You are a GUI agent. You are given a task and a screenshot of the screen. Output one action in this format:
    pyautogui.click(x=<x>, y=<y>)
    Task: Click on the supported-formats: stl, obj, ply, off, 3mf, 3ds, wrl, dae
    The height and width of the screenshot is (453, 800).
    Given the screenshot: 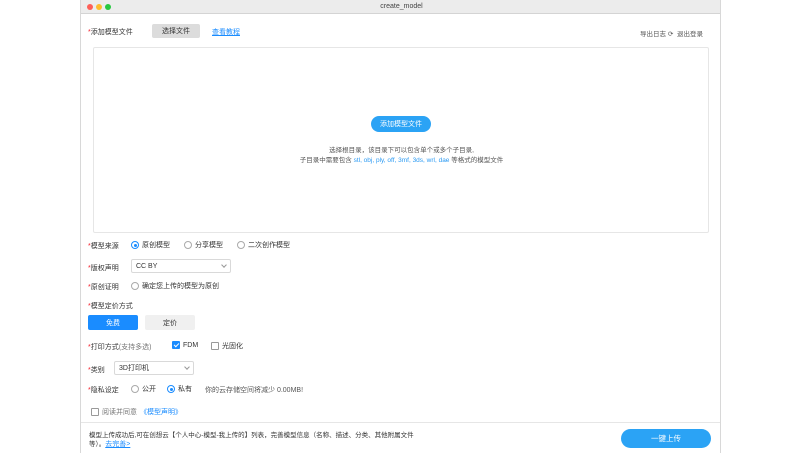 What is the action you would take?
    pyautogui.click(x=401, y=160)
    